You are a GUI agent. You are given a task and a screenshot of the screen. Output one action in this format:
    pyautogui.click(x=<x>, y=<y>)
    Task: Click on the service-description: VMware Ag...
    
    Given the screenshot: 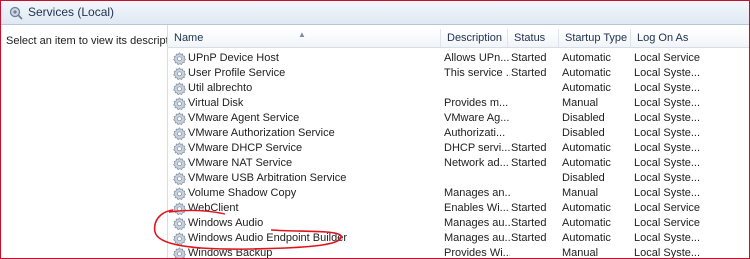 What is the action you would take?
    pyautogui.click(x=477, y=118)
    